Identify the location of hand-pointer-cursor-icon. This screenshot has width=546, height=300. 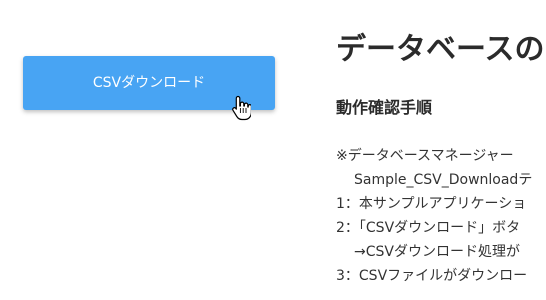
(241, 108).